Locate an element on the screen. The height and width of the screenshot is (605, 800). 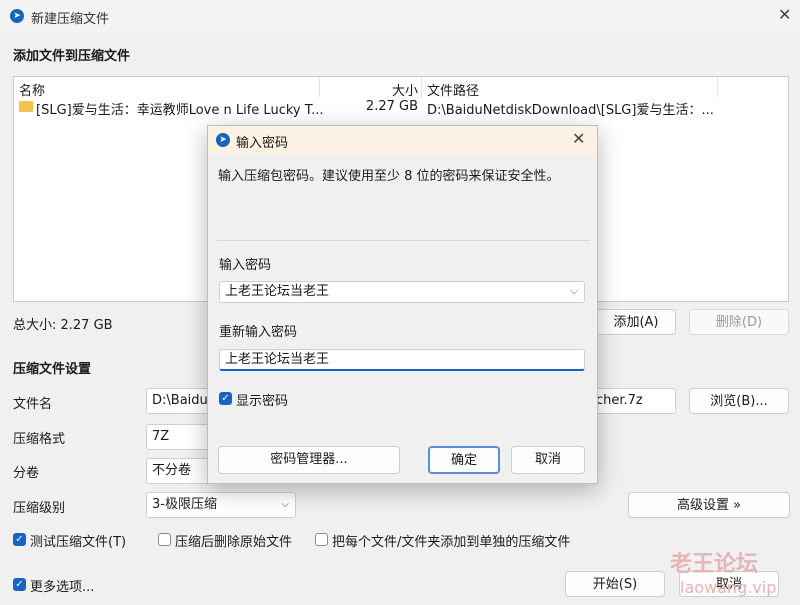
delete-original-checkbox is located at coordinates (164, 539).